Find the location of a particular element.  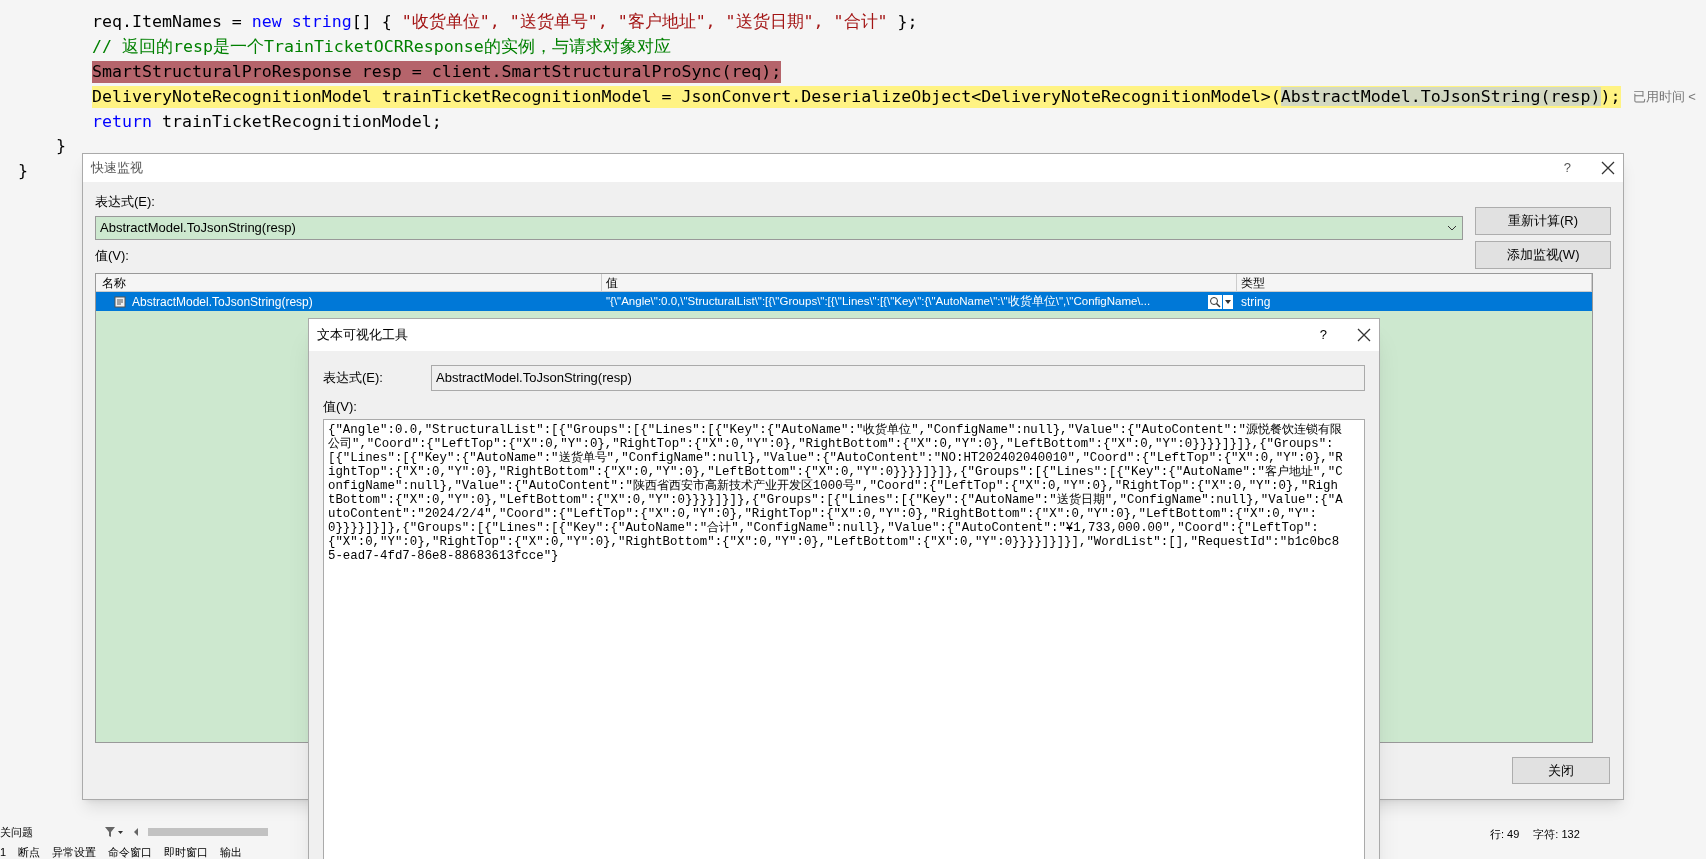

filter-icon is located at coordinates (114, 832).